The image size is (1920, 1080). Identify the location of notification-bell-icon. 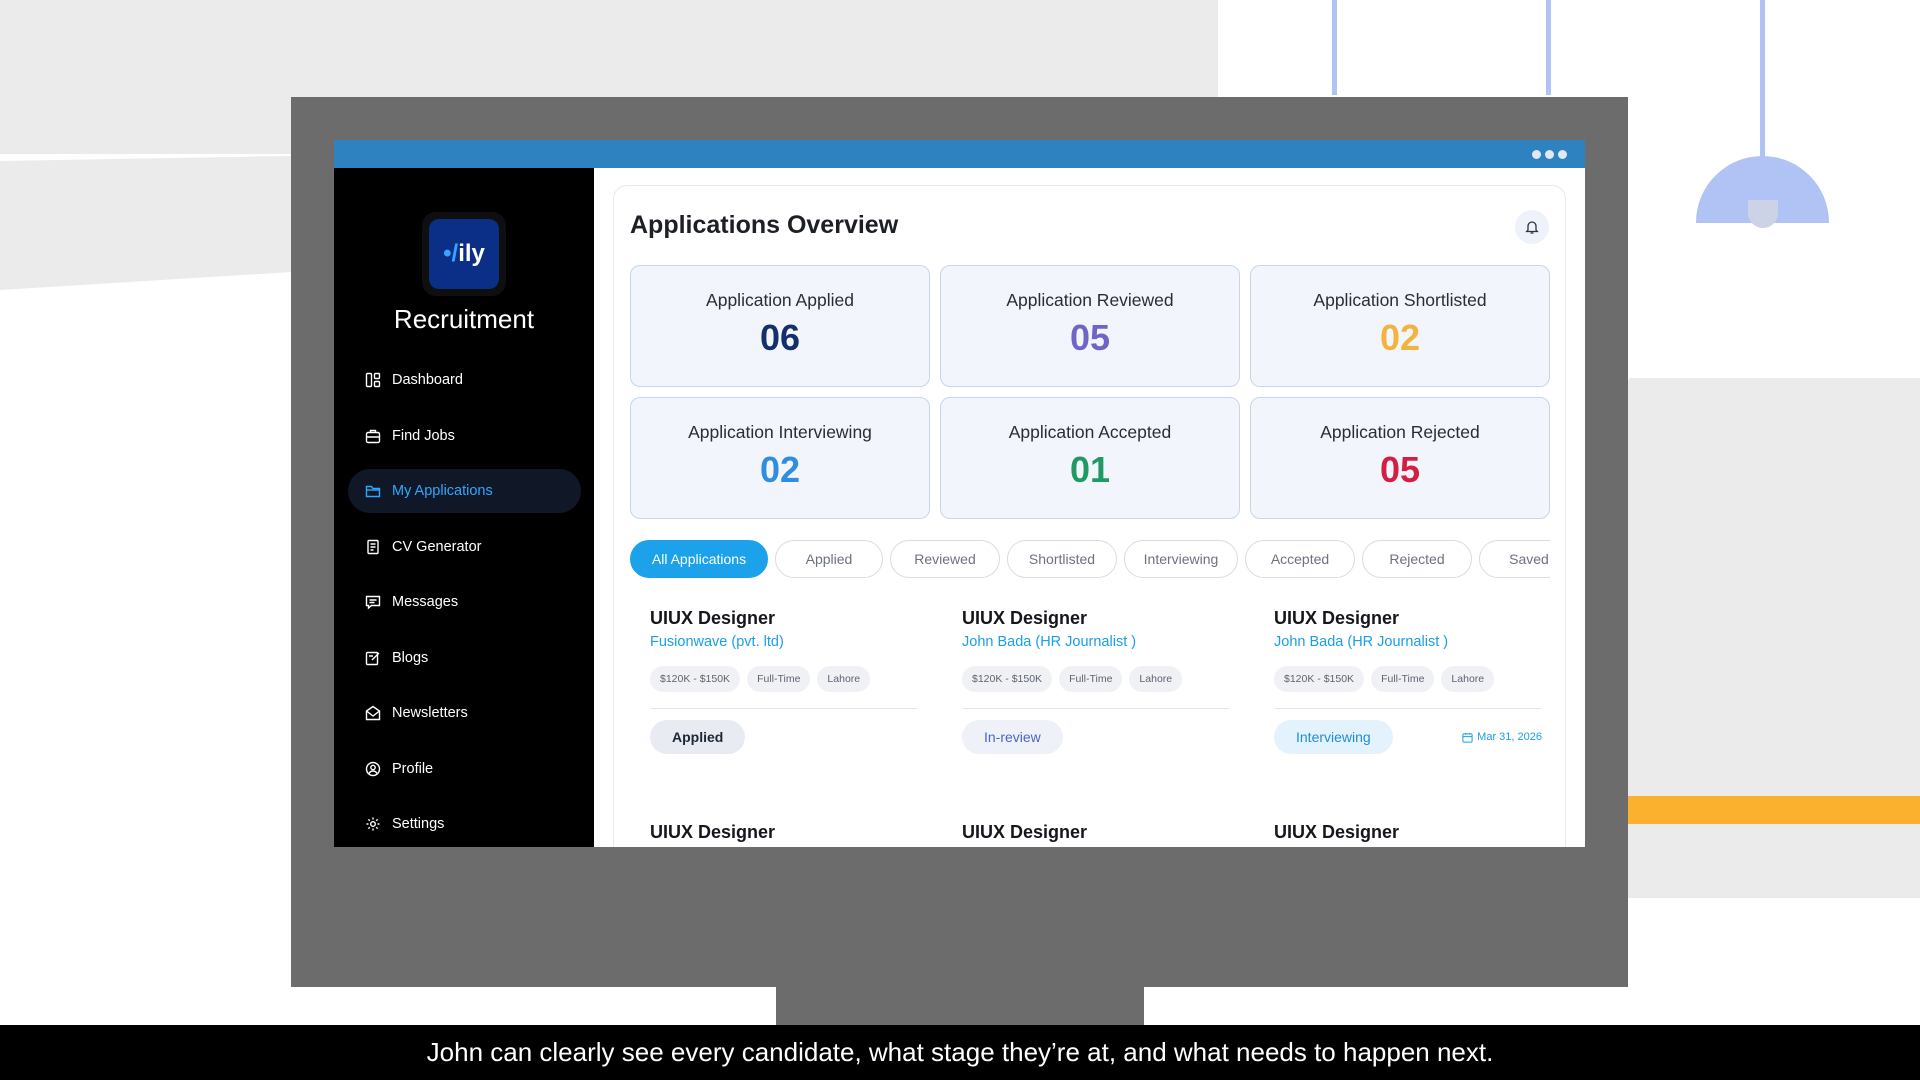
(1532, 227).